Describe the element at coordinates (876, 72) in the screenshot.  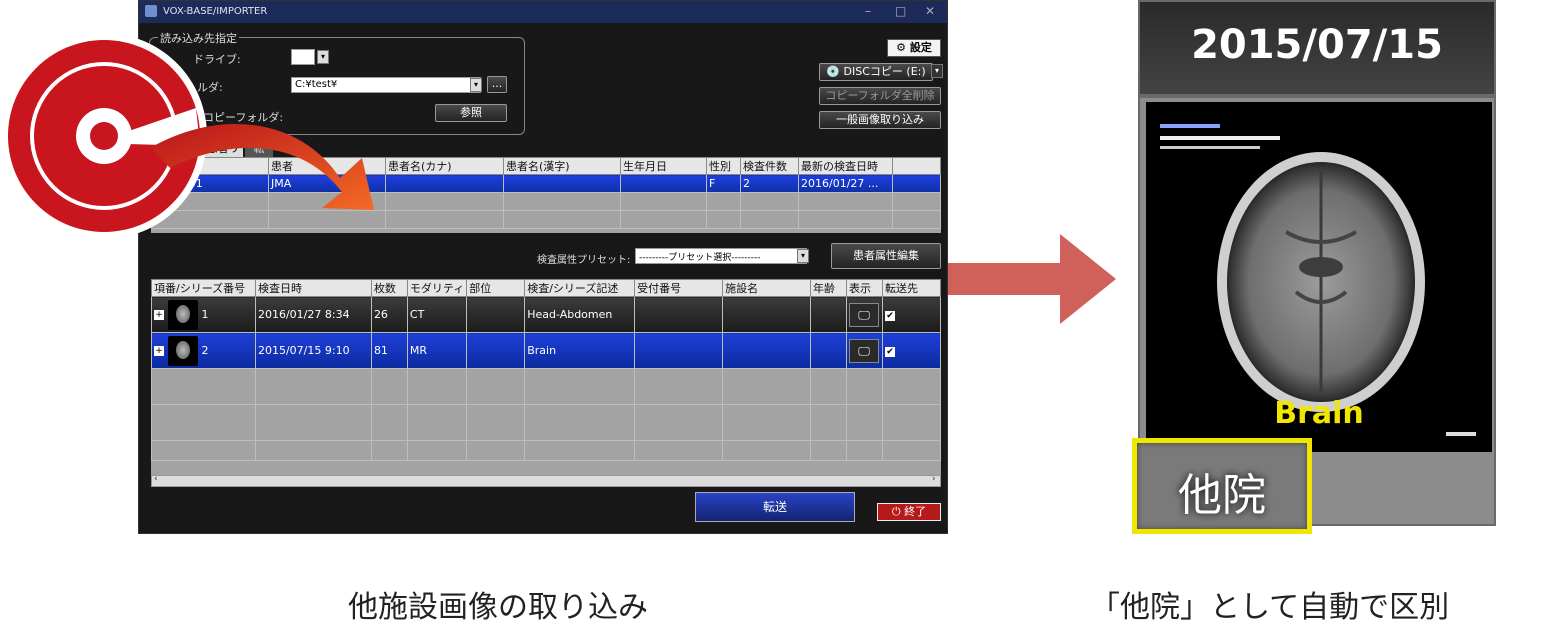
I see `disc-copy-button: 💿 DISCコピー (E:)` at that location.